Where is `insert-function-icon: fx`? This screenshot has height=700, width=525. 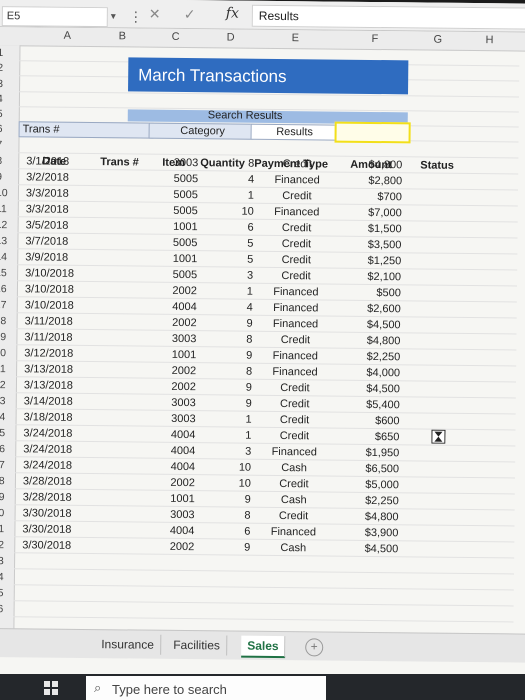
insert-function-icon: fx is located at coordinates (232, 13).